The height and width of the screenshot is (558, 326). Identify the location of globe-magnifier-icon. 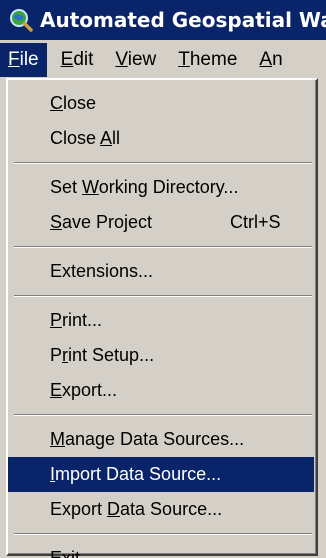
(21, 20).